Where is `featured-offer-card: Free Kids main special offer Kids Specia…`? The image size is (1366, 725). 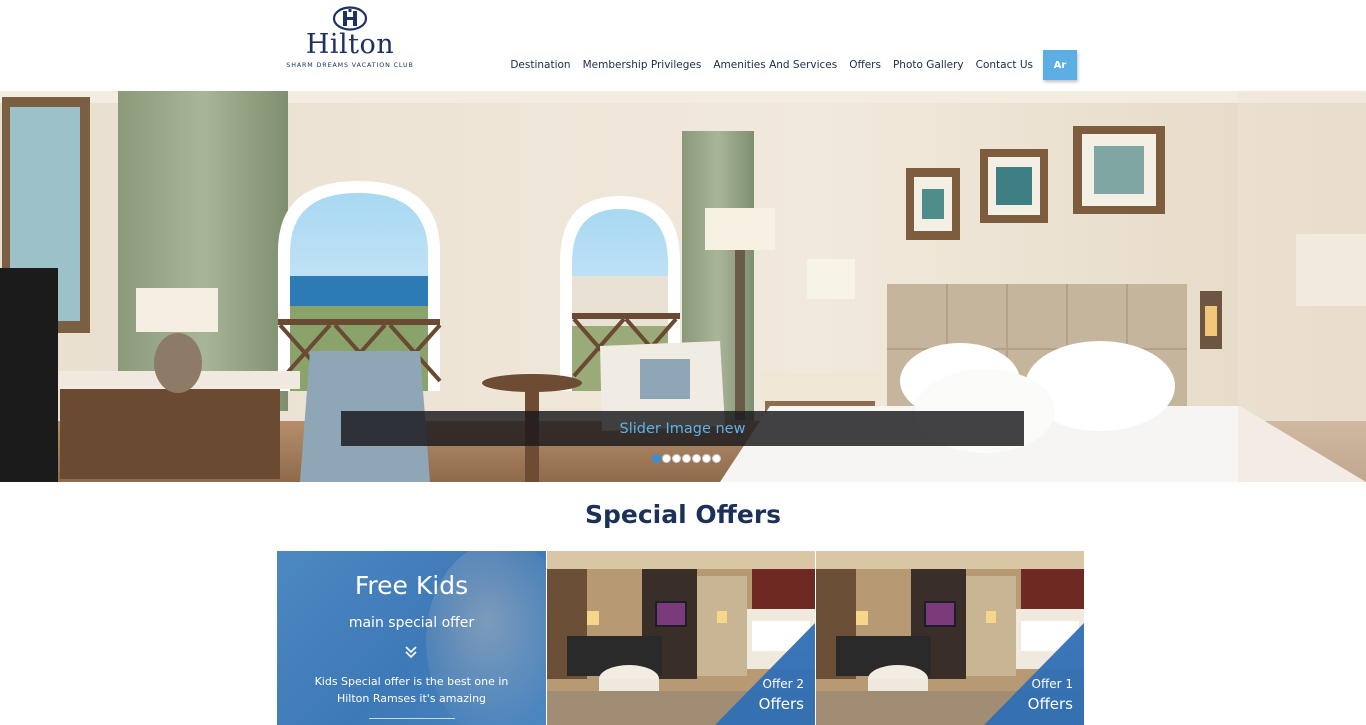
featured-offer-card: Free Kids main special offer Kids Specia… is located at coordinates (411, 638).